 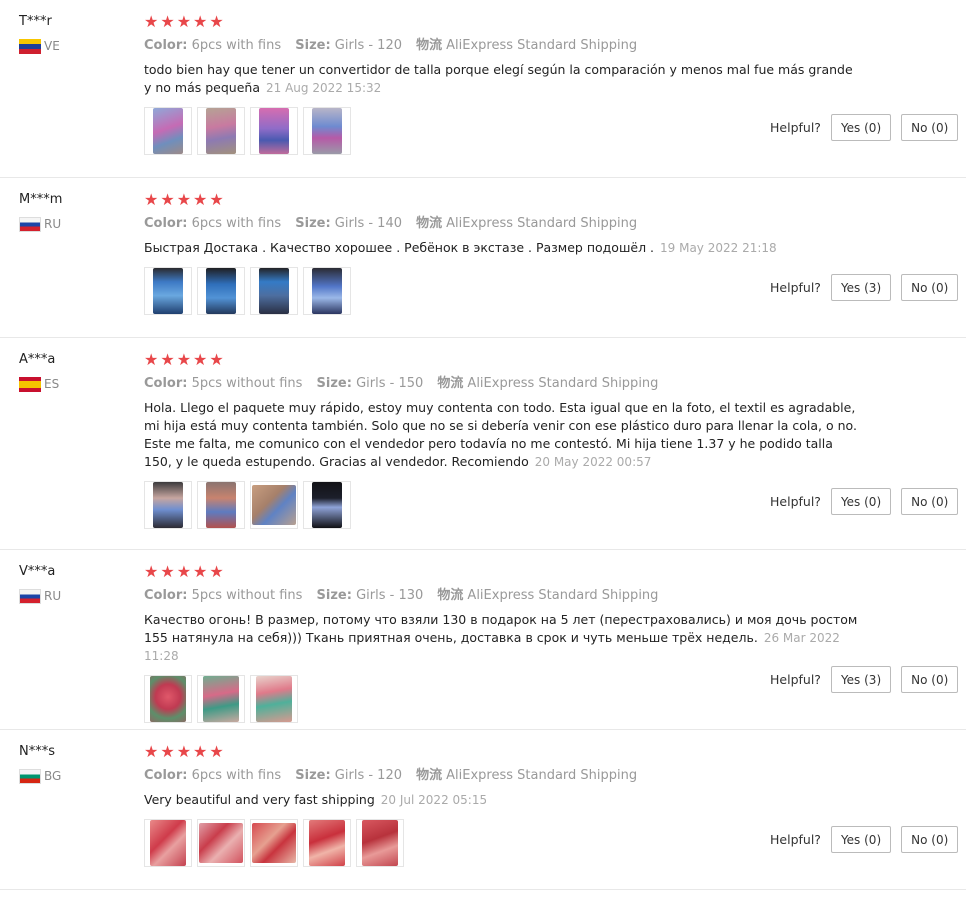 What do you see at coordinates (30, 224) in the screenshot?
I see `flag-ru-icon` at bounding box center [30, 224].